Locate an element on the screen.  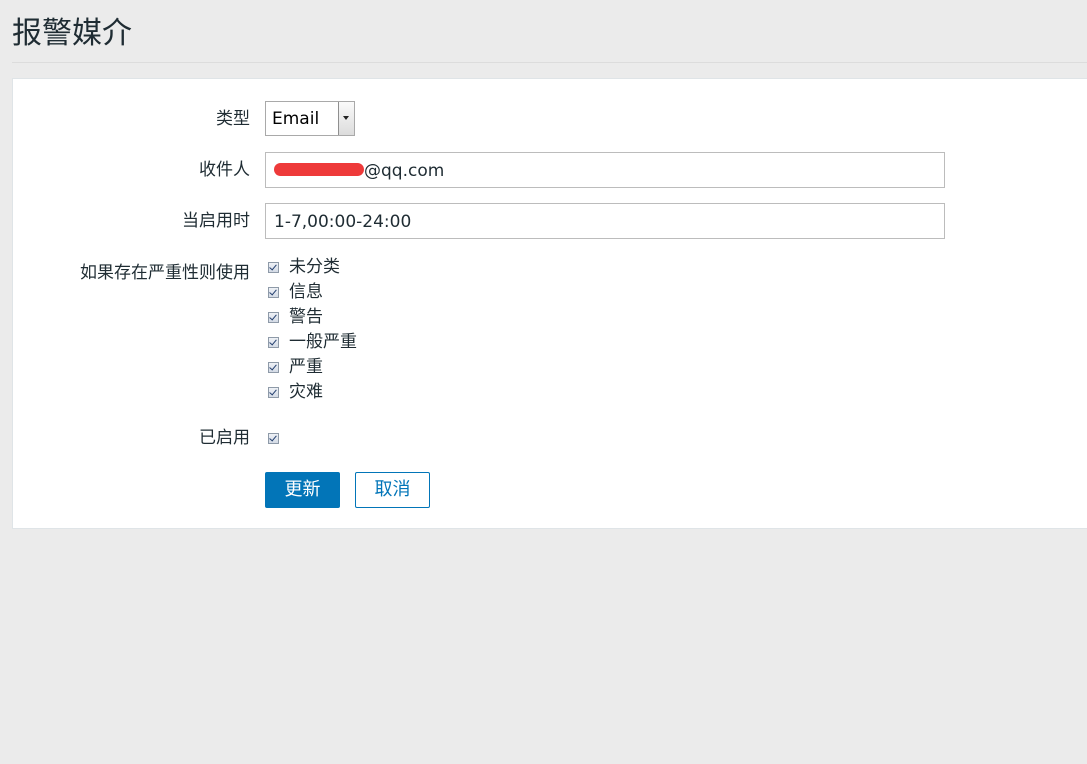
page-title: 报警媒介 is located at coordinates (72, 33).